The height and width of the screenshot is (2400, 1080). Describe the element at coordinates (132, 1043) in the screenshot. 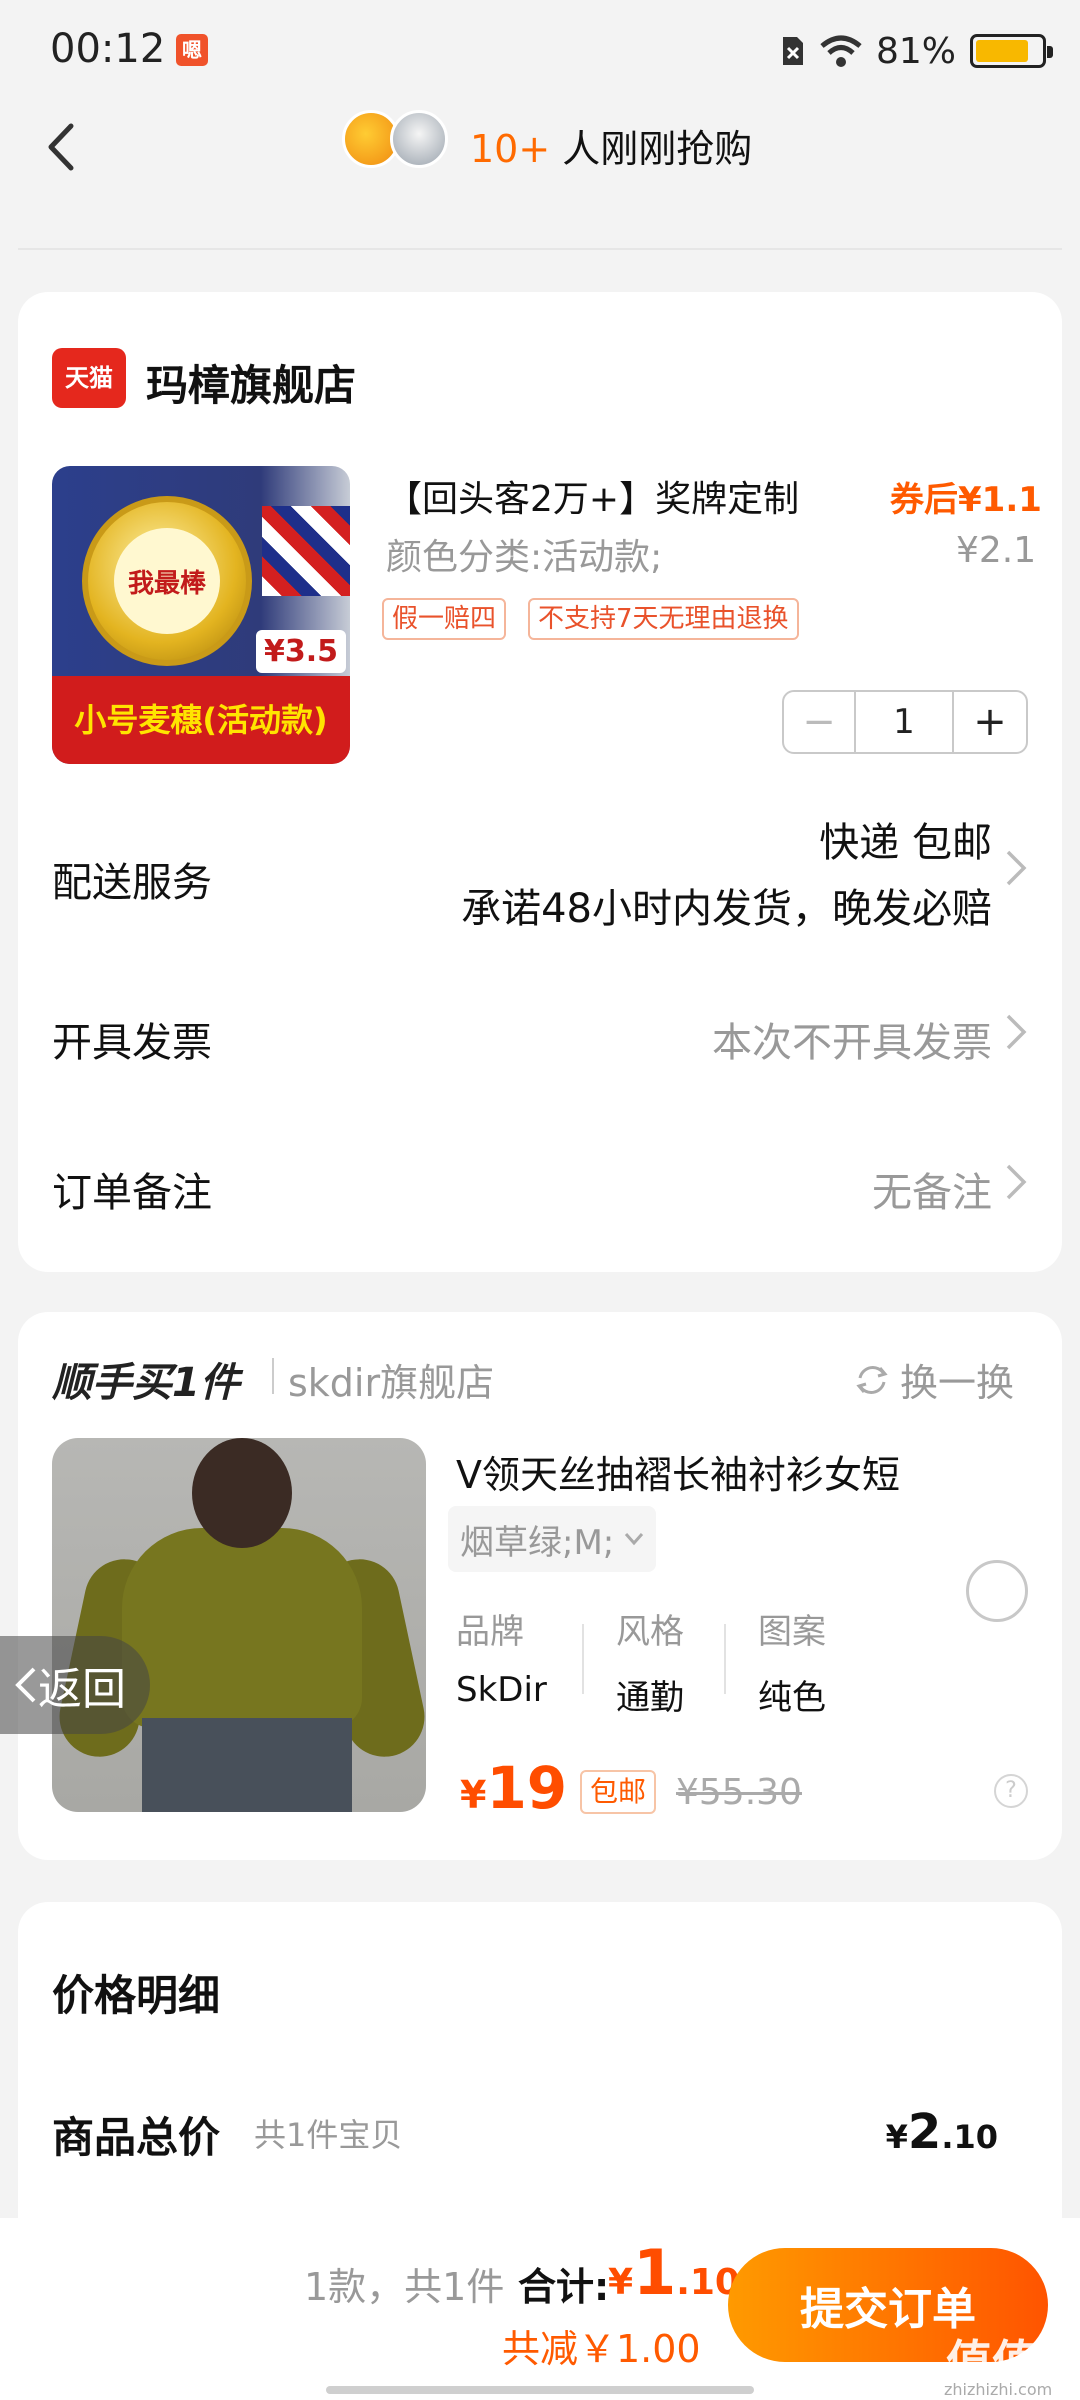

I see `invoice-label: 开具发票` at that location.